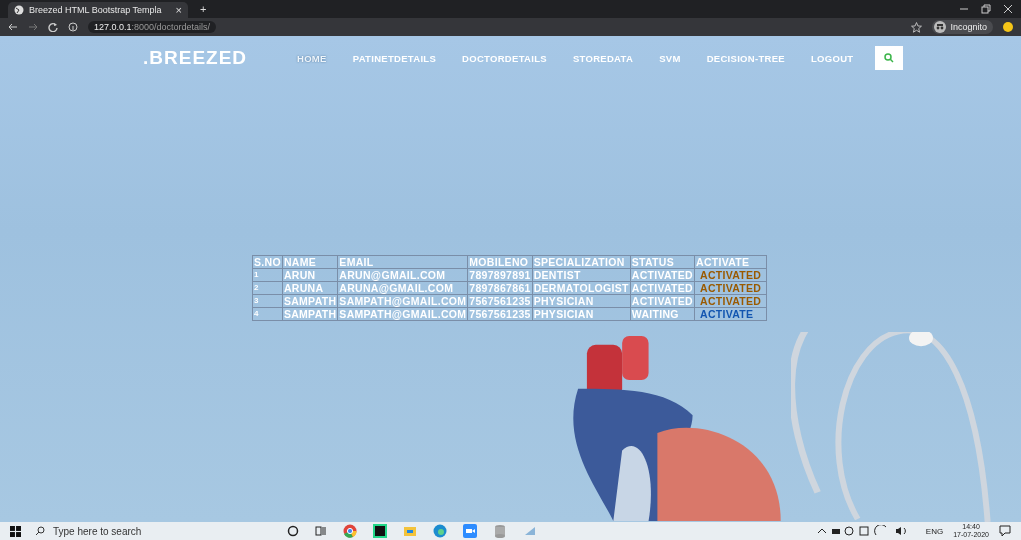  I want to click on table-cell: 7897867861, so click(500, 288).